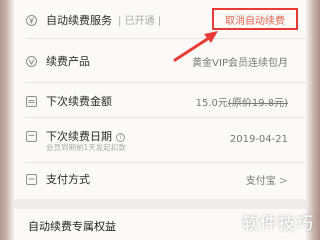 This screenshot has height=240, width=320. I want to click on arrow-shaft, so click(193, 48).